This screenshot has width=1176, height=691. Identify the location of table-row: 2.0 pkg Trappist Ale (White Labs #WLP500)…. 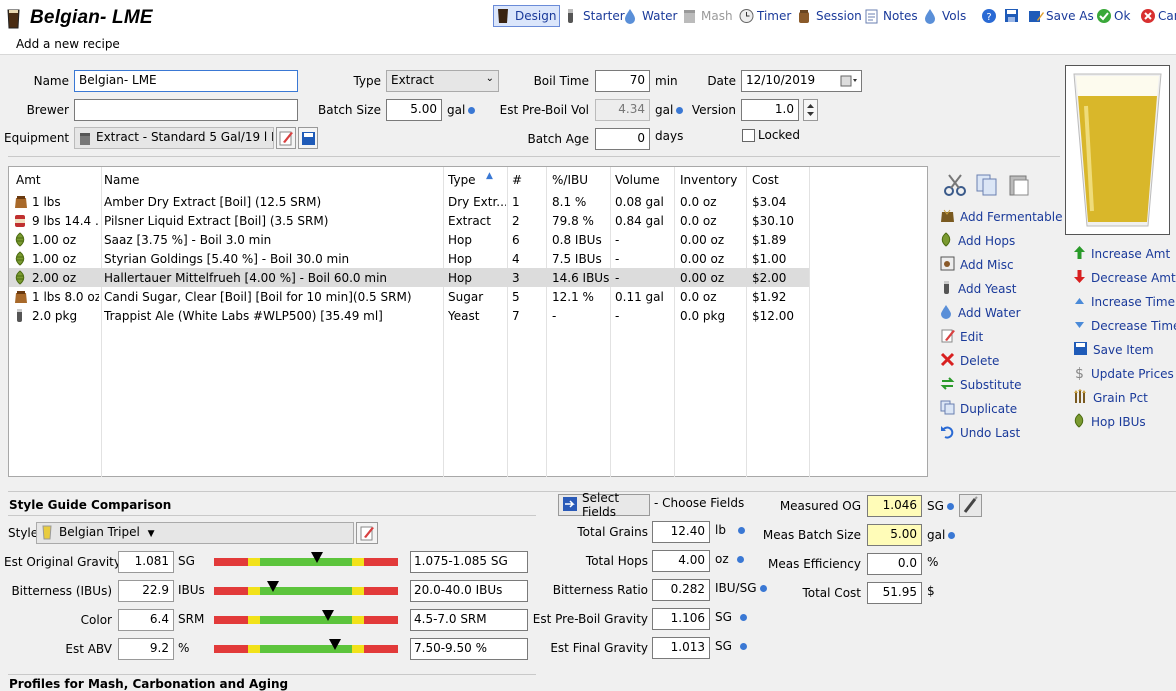
(409, 315).